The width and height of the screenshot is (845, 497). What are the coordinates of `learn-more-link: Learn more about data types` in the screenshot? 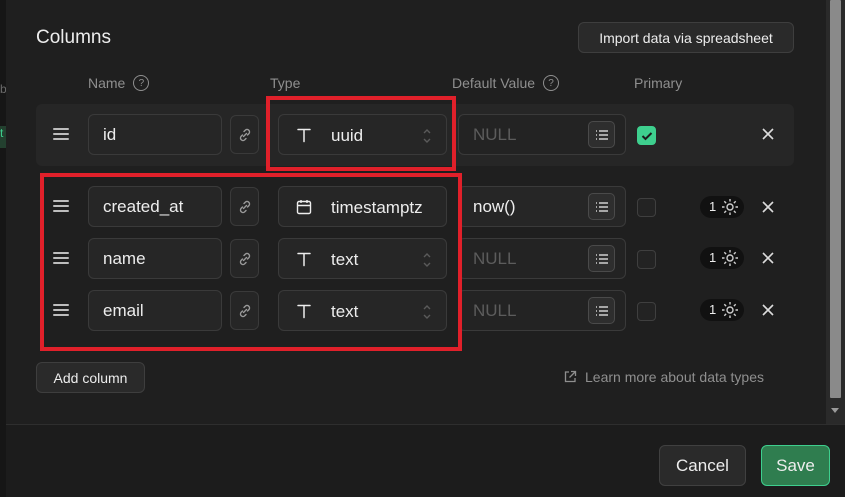 It's located at (663, 377).